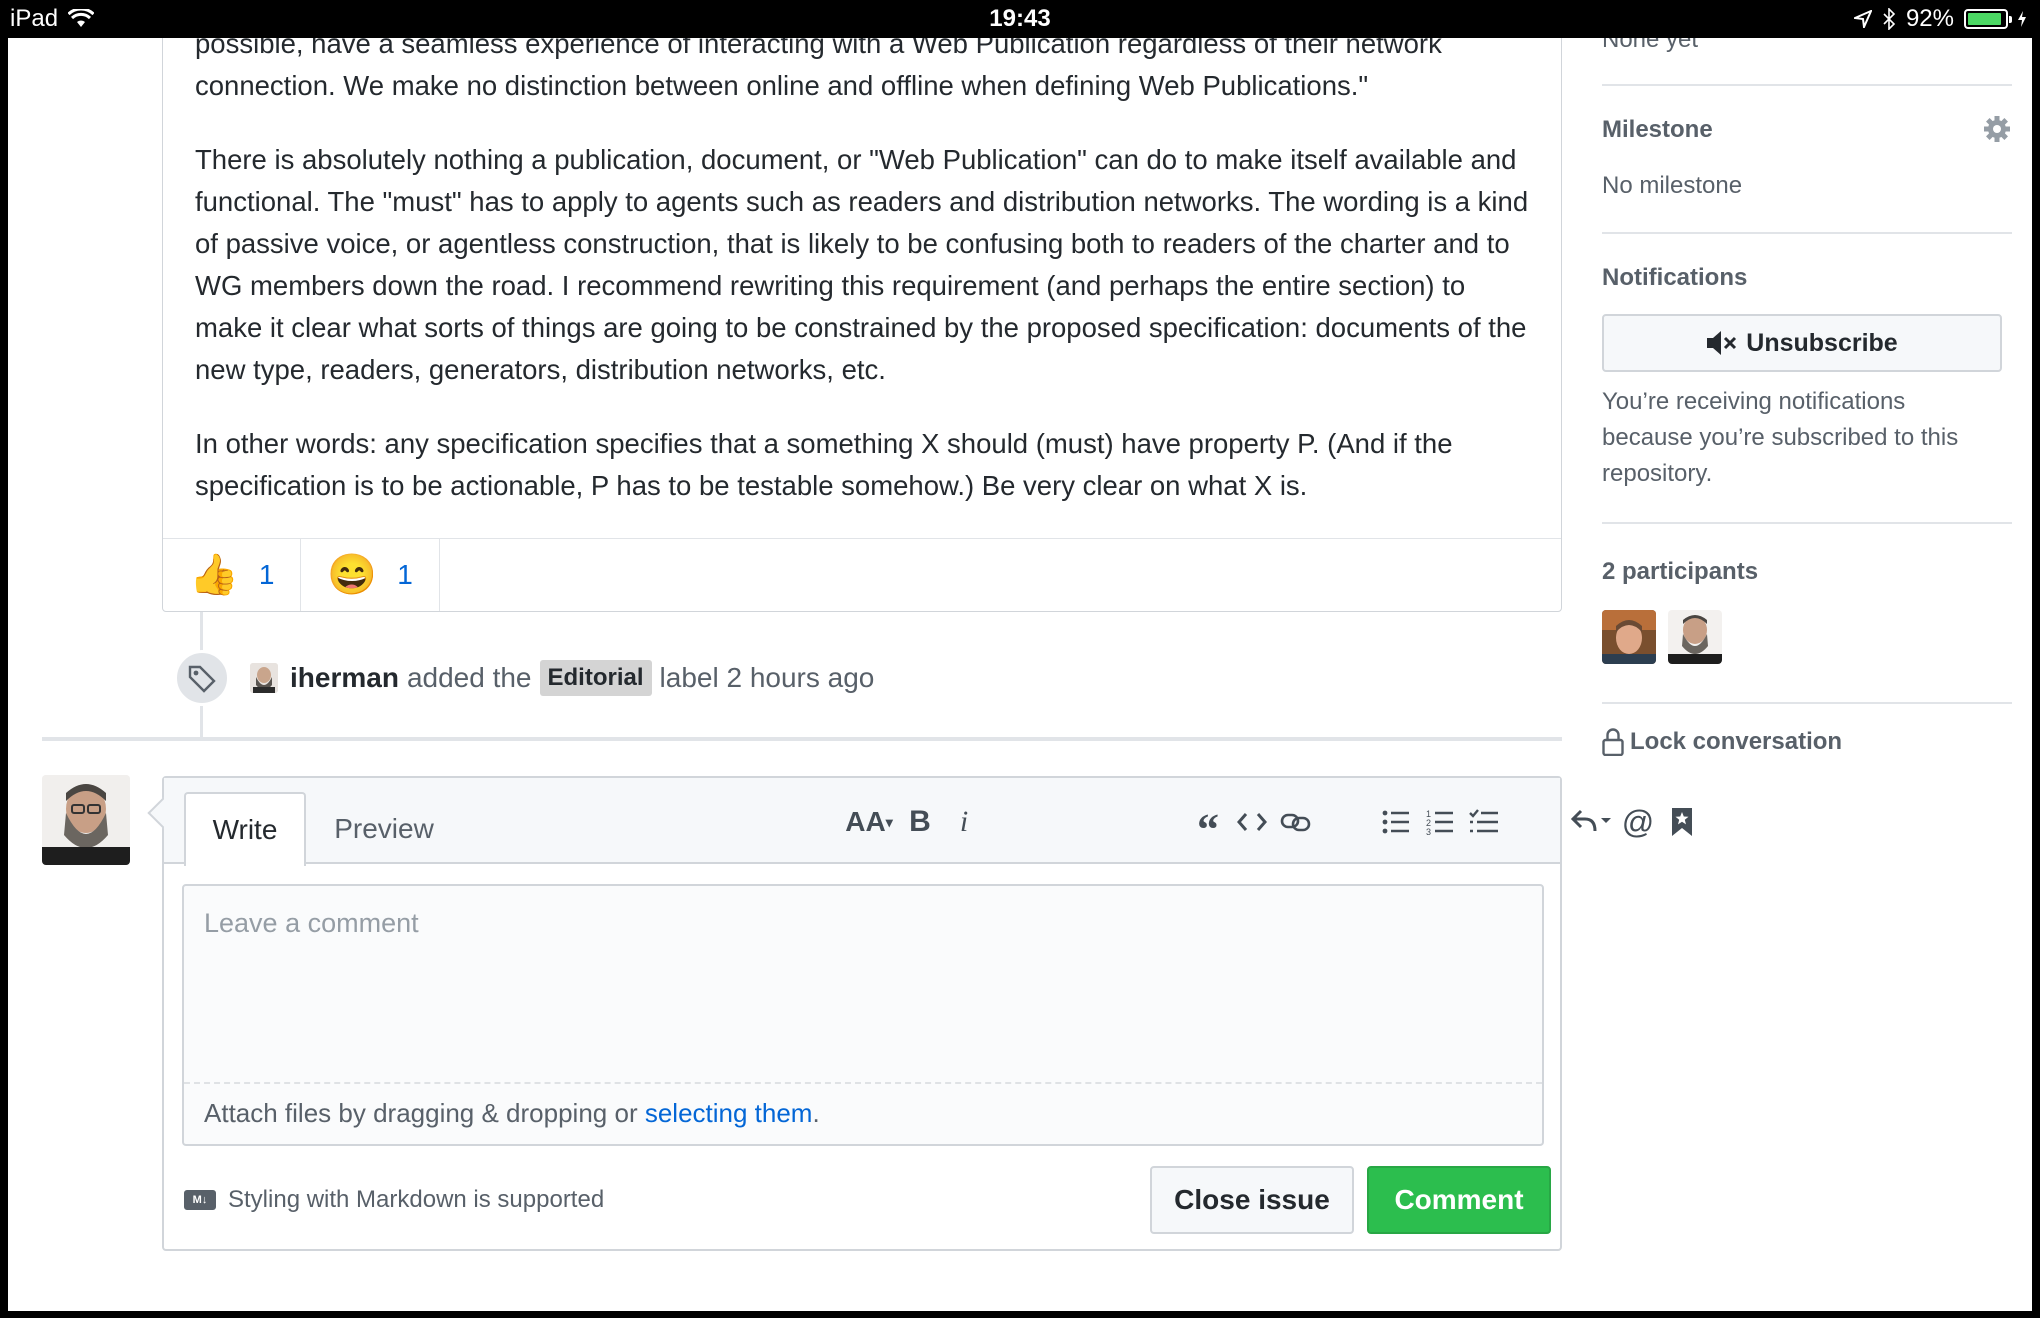 The image size is (2040, 1318). I want to click on clock: 19:43, so click(1020, 18).